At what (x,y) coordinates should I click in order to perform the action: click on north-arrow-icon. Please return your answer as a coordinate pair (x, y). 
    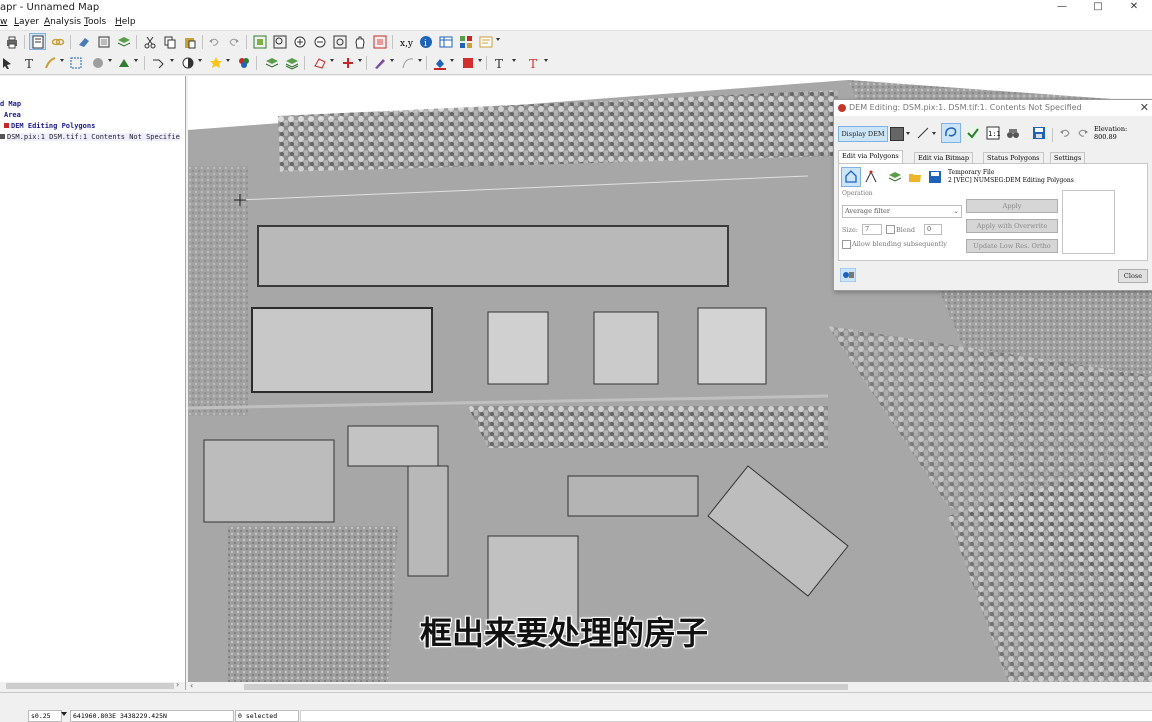
    Looking at the image, I should click on (157, 62).